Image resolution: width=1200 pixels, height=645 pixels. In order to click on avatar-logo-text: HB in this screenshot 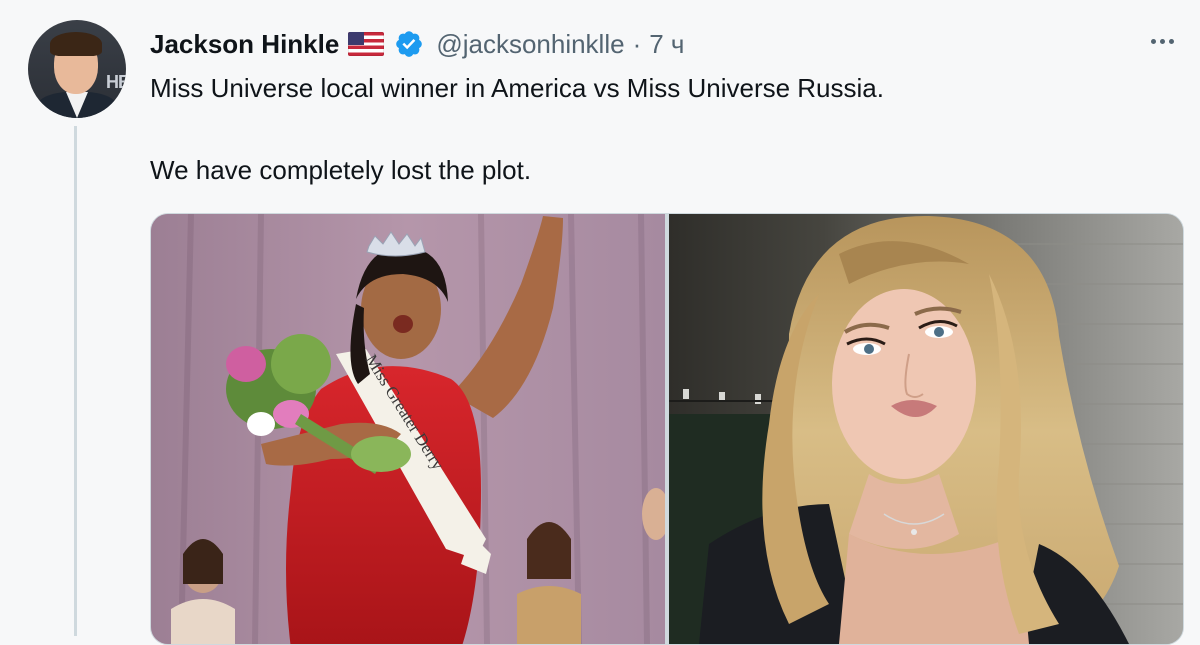, I will do `click(116, 82)`.